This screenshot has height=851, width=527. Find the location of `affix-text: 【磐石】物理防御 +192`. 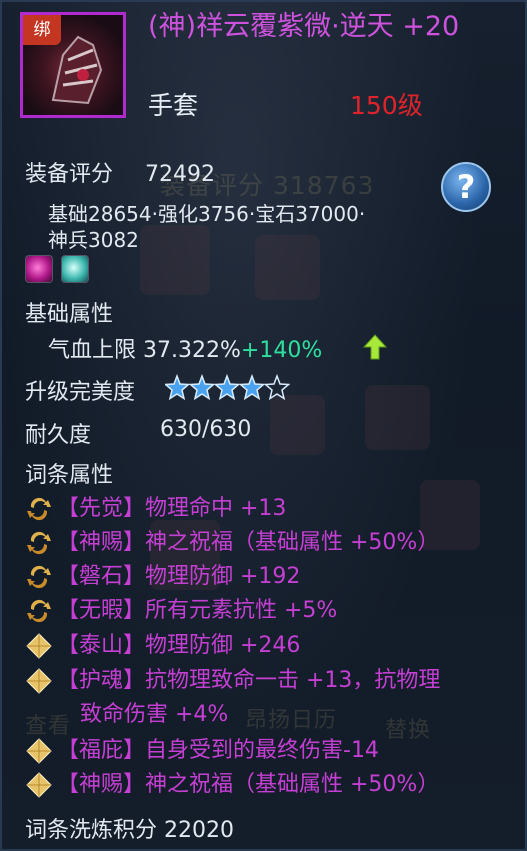

affix-text: 【磐石】物理防御 +192 is located at coordinates (179, 576).